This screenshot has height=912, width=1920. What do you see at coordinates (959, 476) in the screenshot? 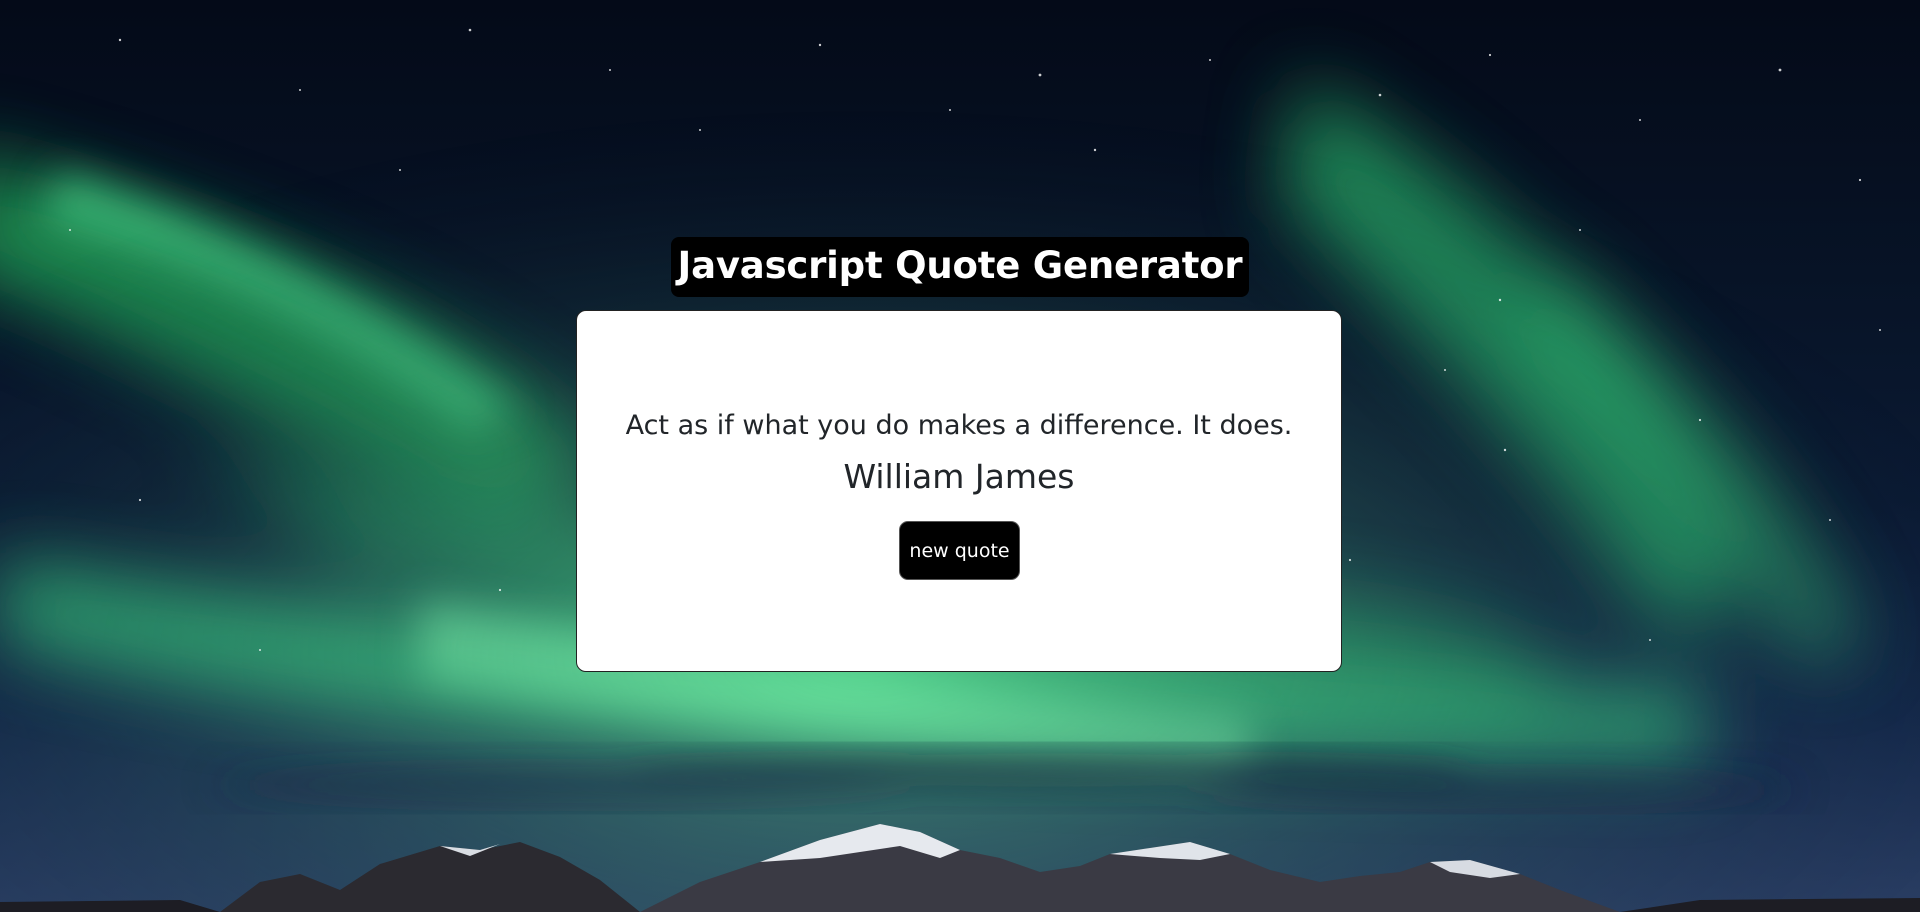
I see `quote-author: William James` at bounding box center [959, 476].